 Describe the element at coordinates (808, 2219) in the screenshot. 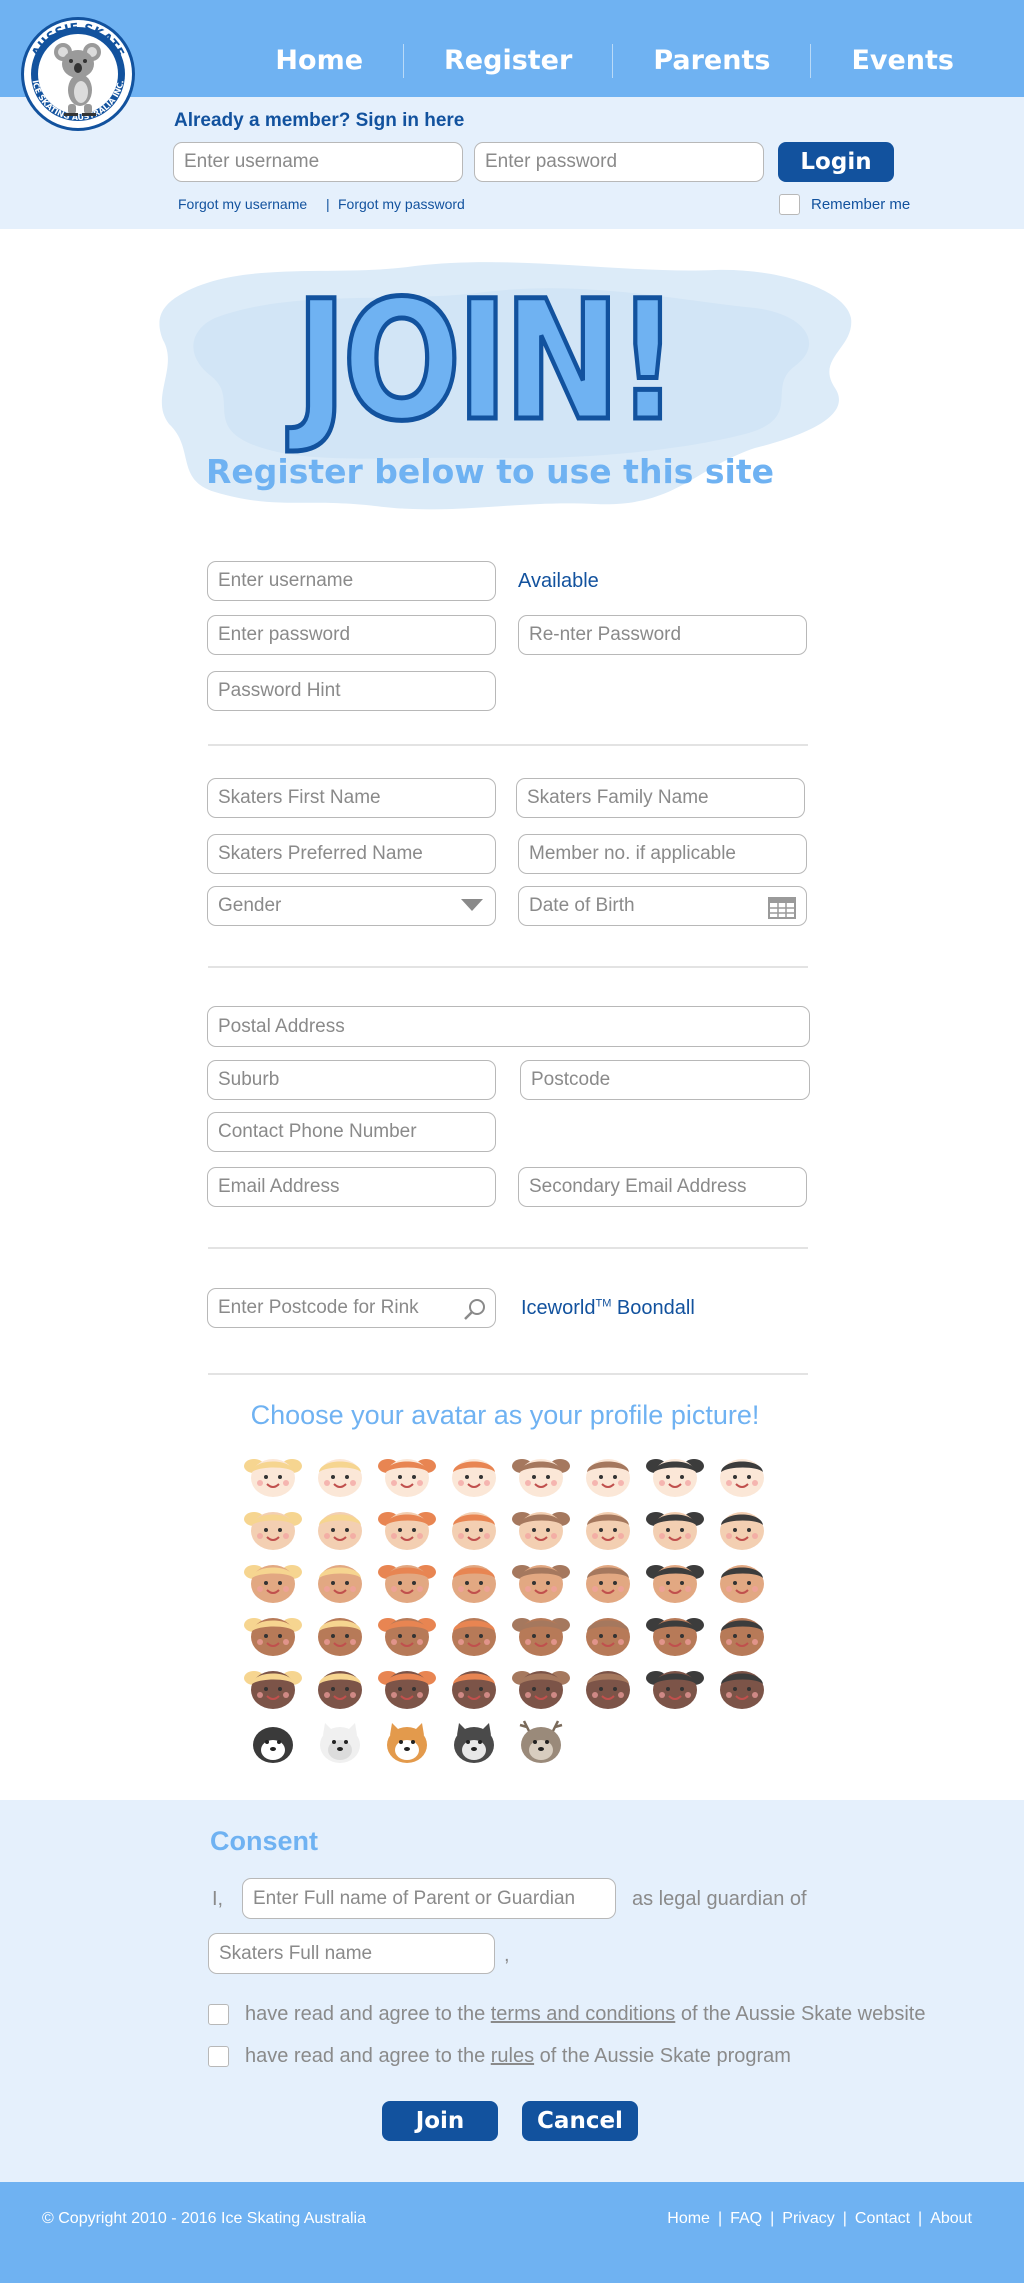

I see `footer-link-privacy: Privacy` at that location.